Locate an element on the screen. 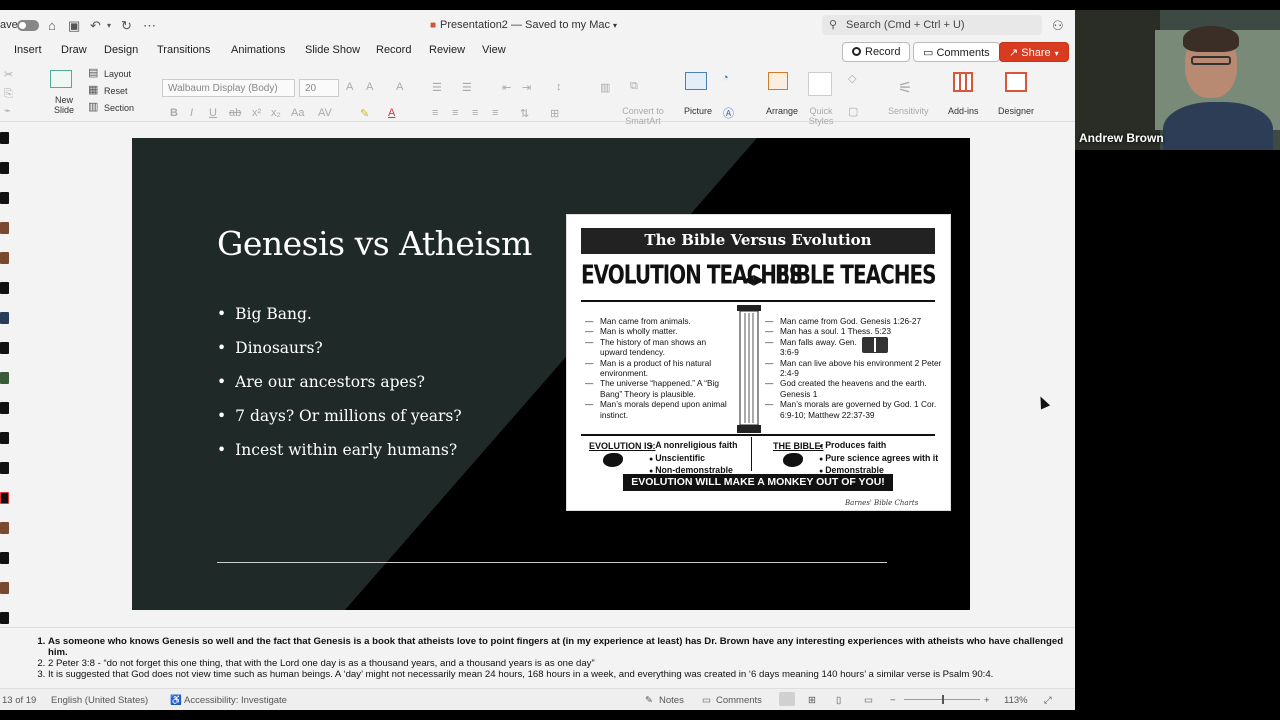  columns-icon: ▥ is located at coordinates (605, 87).